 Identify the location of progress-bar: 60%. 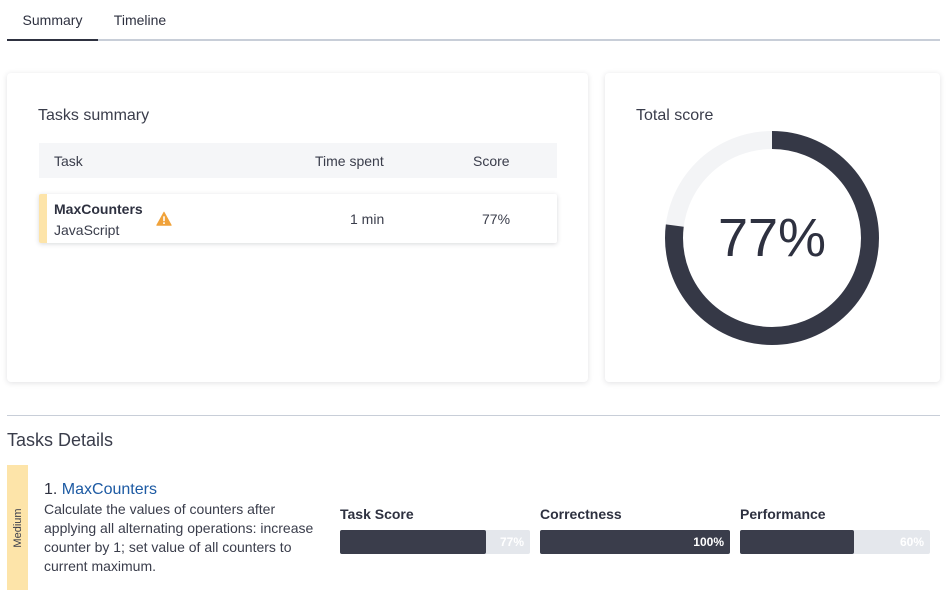
(835, 542).